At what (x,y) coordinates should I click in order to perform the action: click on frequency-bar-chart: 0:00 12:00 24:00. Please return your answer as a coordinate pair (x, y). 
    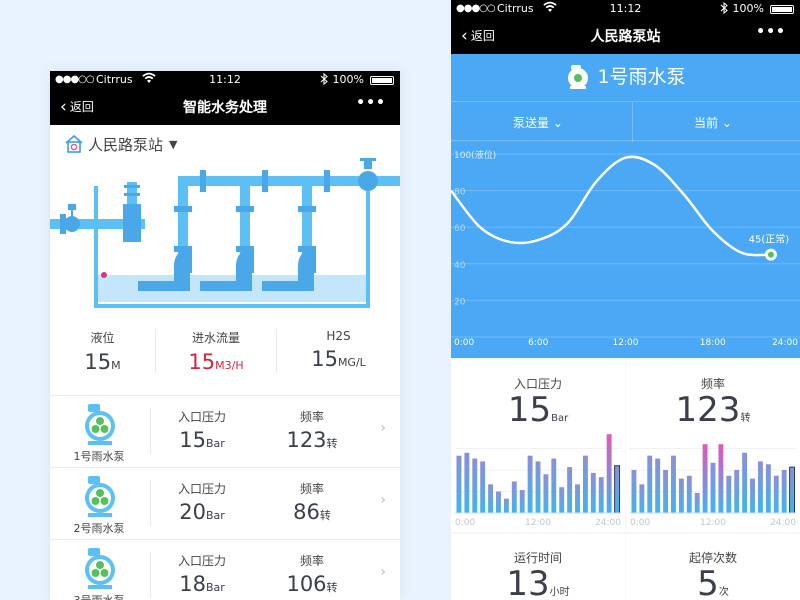
    Looking at the image, I should click on (713, 486).